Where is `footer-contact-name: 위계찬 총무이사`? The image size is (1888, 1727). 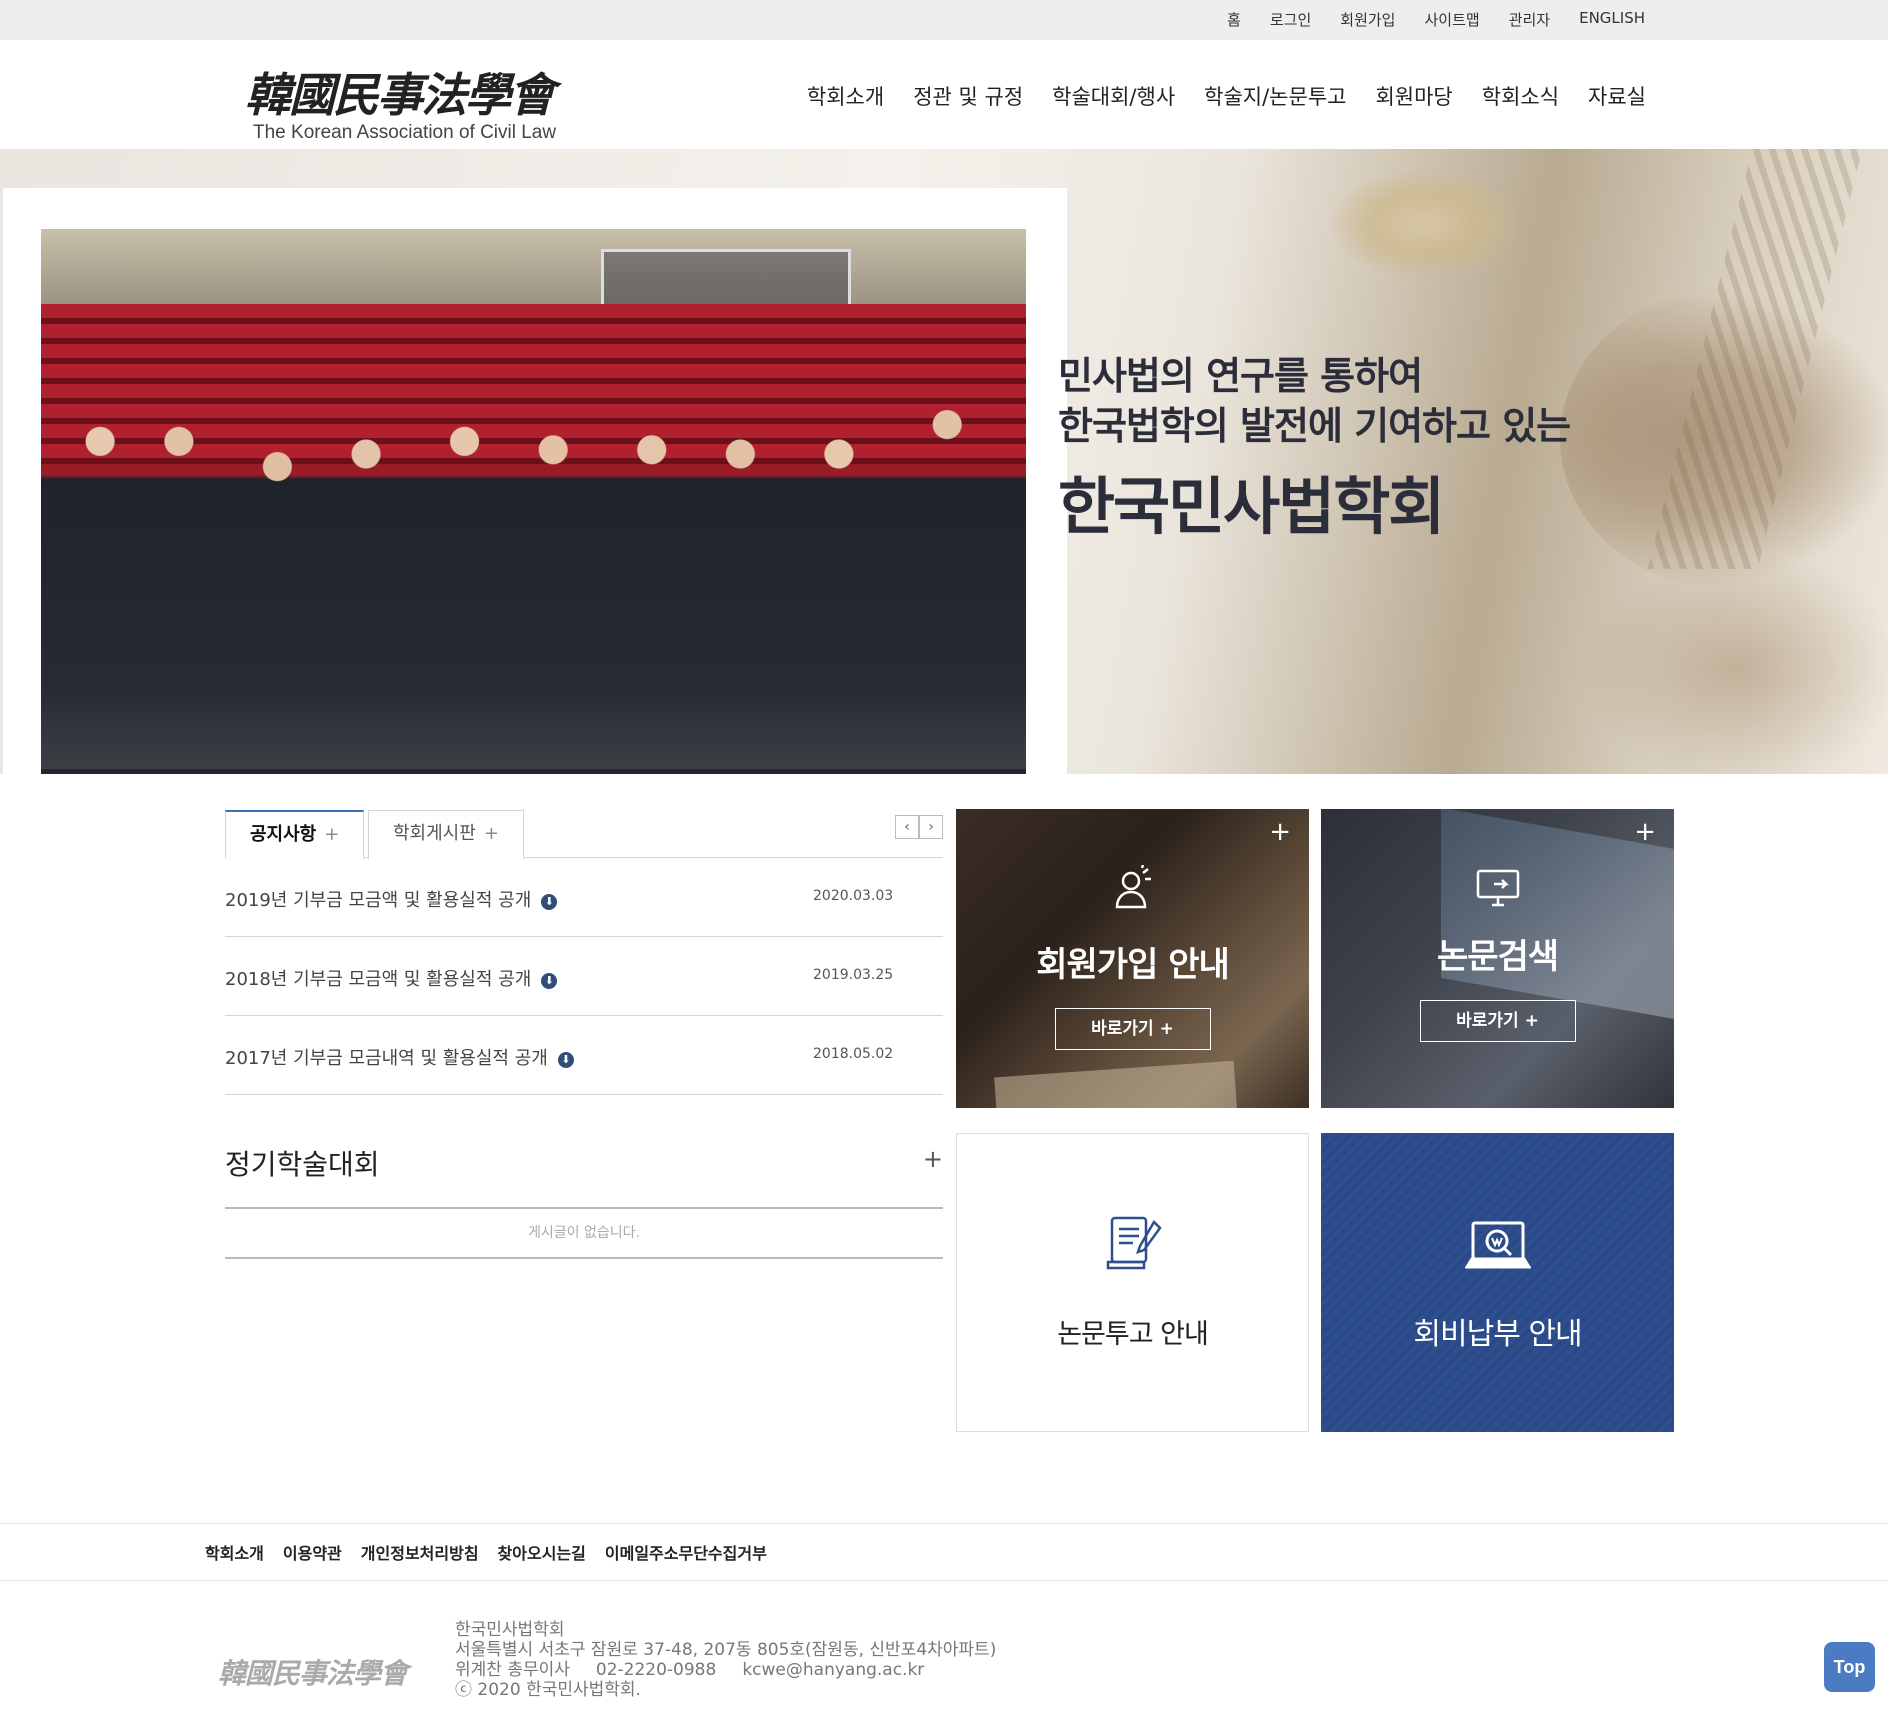 footer-contact-name: 위계찬 총무이사 is located at coordinates (512, 1670).